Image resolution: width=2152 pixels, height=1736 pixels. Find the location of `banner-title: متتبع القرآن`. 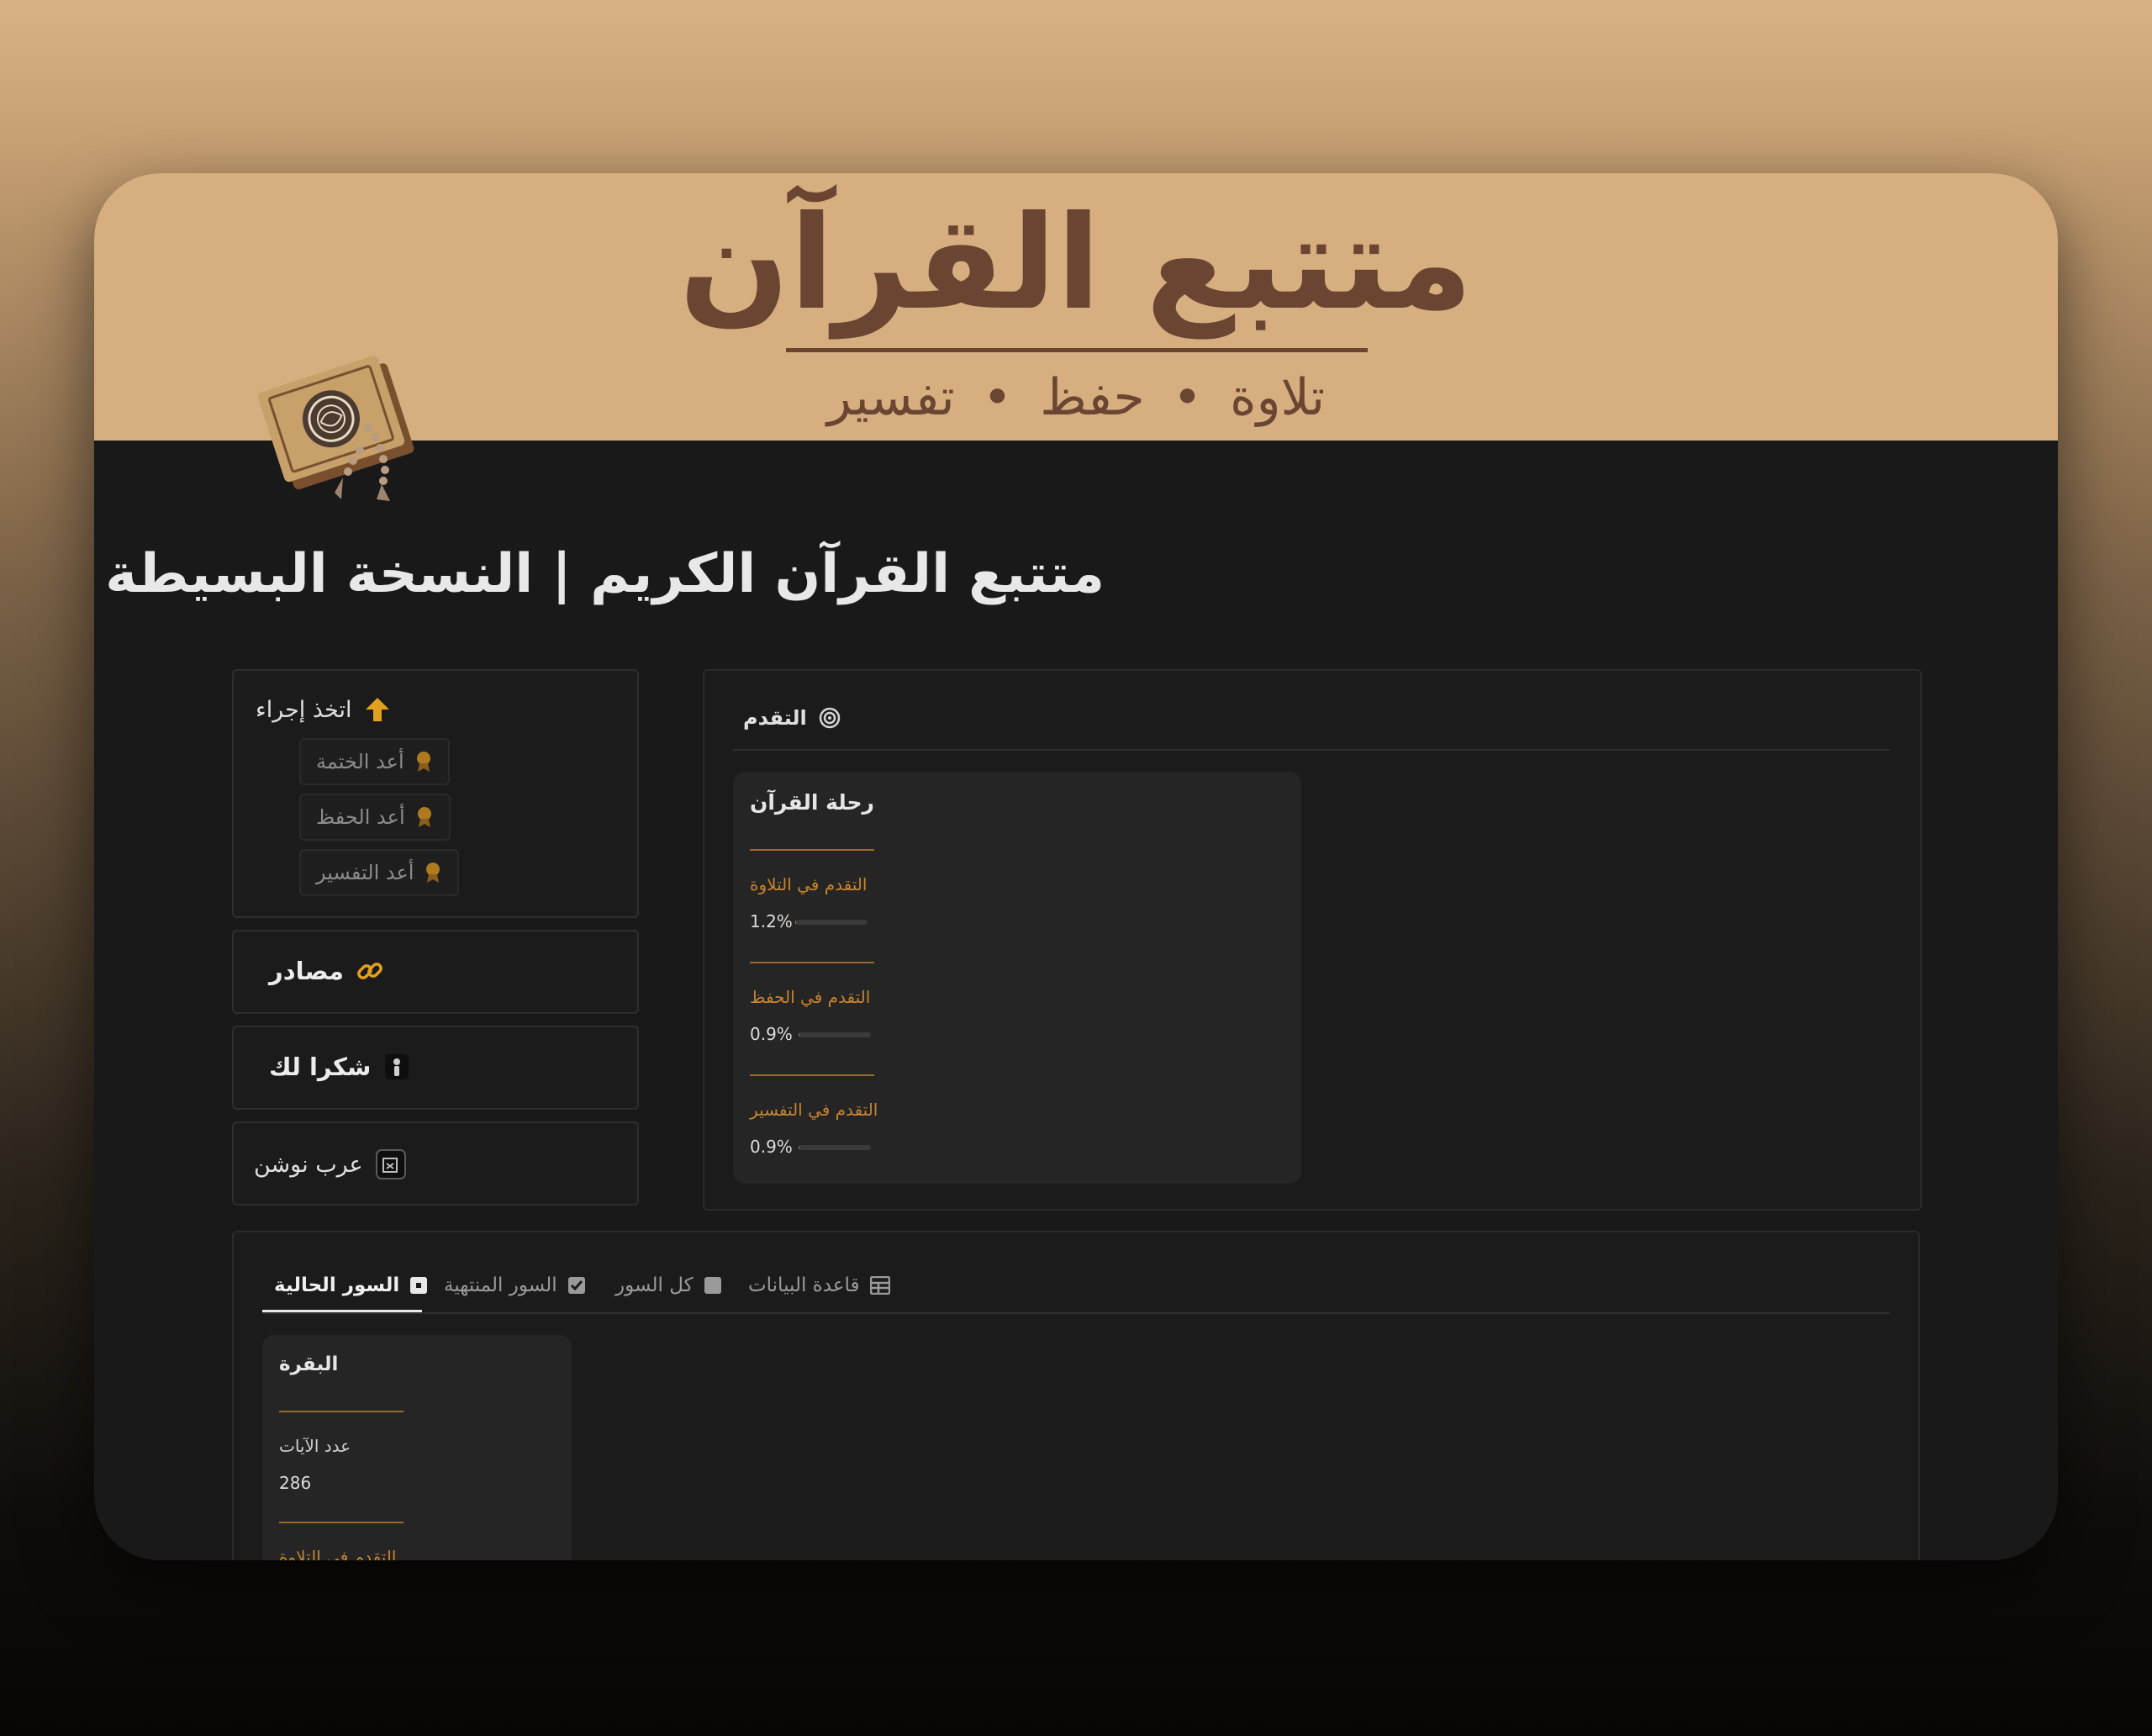

banner-title: متتبع القرآن is located at coordinates (1076, 263).